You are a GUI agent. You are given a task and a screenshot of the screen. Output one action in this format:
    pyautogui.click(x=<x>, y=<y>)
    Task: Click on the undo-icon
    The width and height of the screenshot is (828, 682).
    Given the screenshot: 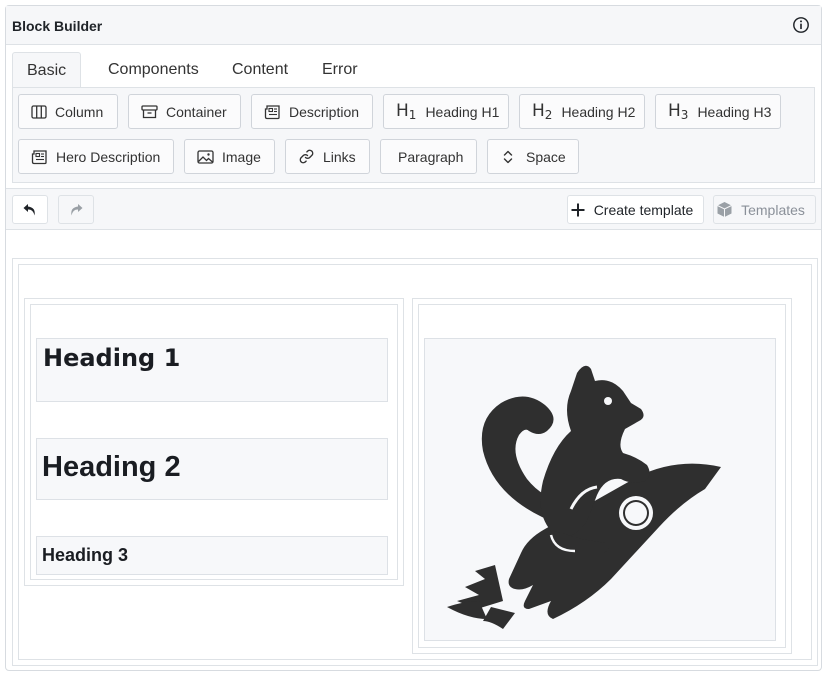 What is the action you would take?
    pyautogui.click(x=29, y=209)
    